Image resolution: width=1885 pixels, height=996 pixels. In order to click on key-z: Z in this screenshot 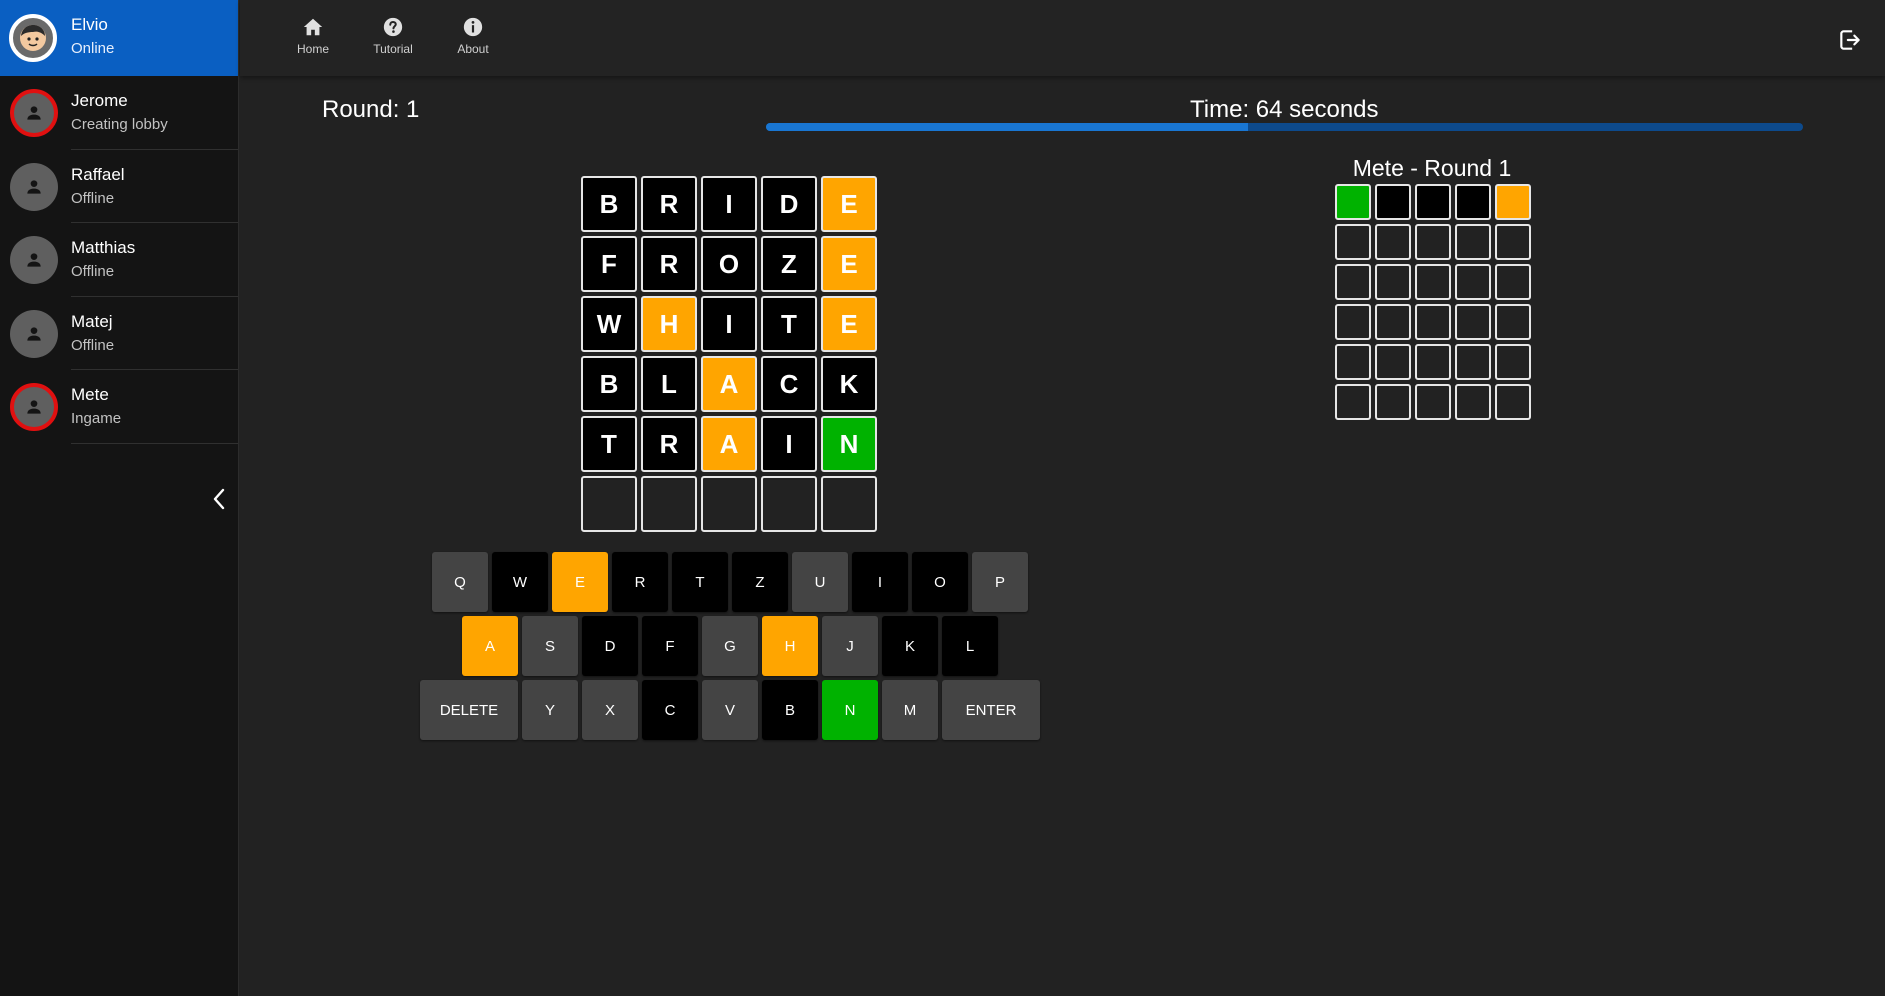, I will do `click(760, 582)`.